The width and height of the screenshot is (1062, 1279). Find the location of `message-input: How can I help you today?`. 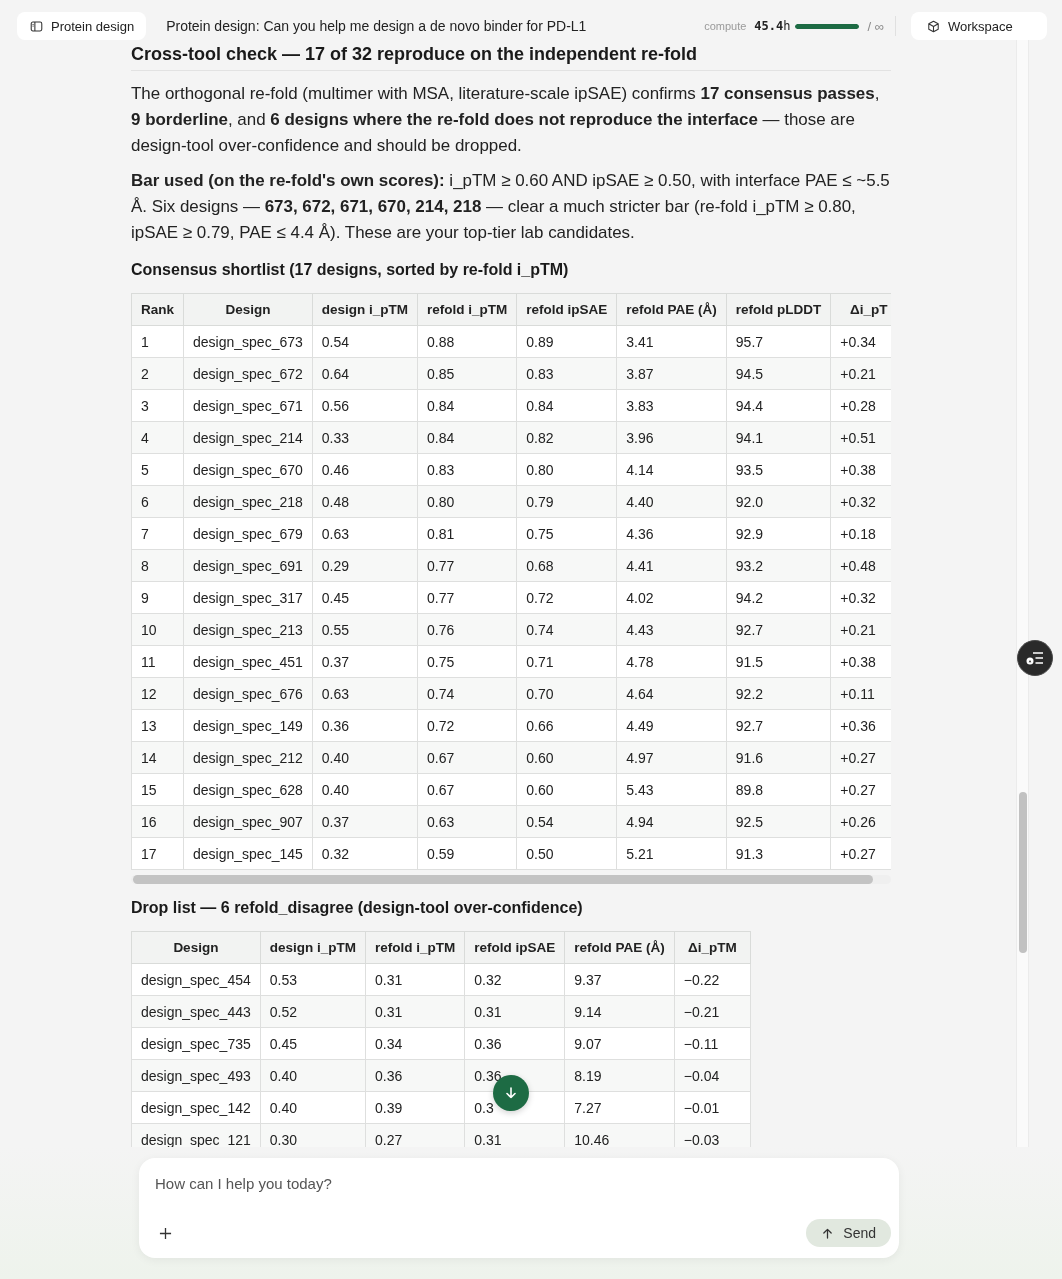

message-input: How can I help you today? is located at coordinates (523, 1183).